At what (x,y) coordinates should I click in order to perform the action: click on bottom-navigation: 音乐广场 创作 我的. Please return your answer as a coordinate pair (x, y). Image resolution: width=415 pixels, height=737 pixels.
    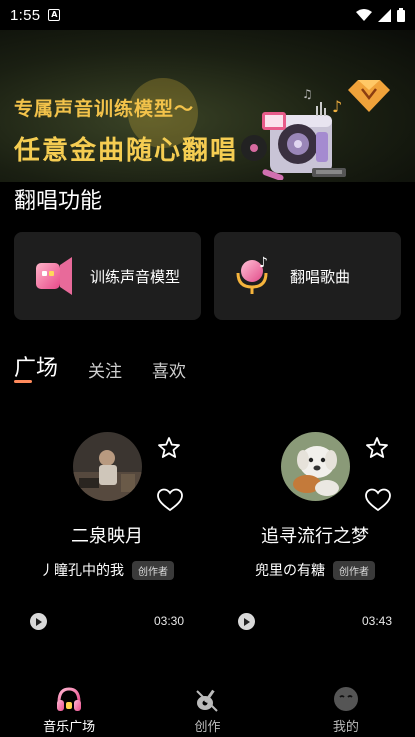
    Looking at the image, I should click on (207, 708).